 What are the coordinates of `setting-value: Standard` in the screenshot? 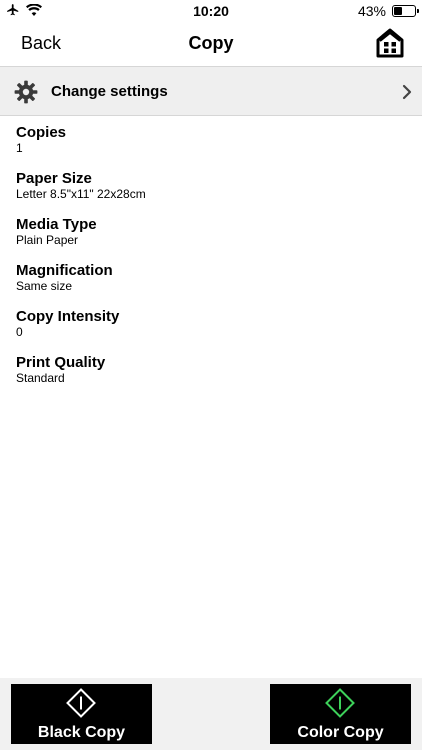 It's located at (40, 378).